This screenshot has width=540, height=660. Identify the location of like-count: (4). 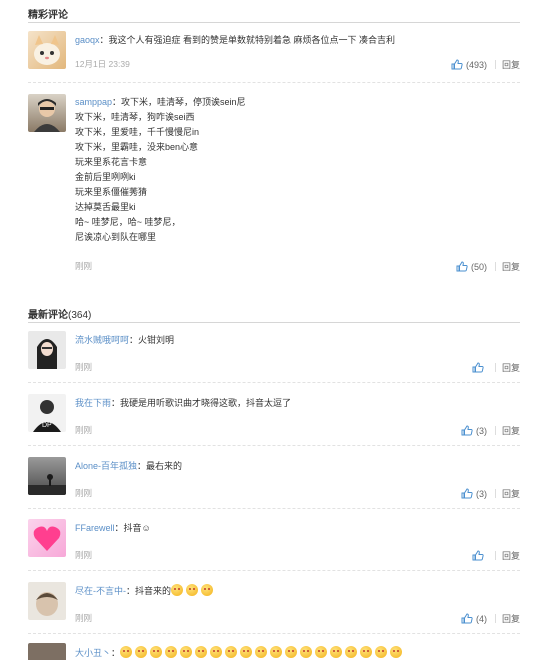
(481, 618).